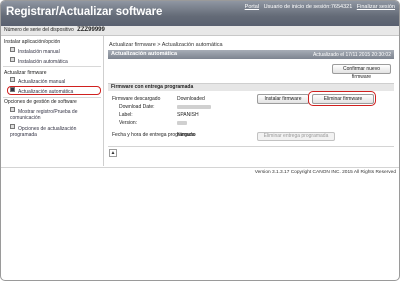 This screenshot has width=400, height=281. Describe the element at coordinates (44, 115) in the screenshot. I see `sidebar-item-label: Mostrar registro/Prueba de comunicación` at that location.